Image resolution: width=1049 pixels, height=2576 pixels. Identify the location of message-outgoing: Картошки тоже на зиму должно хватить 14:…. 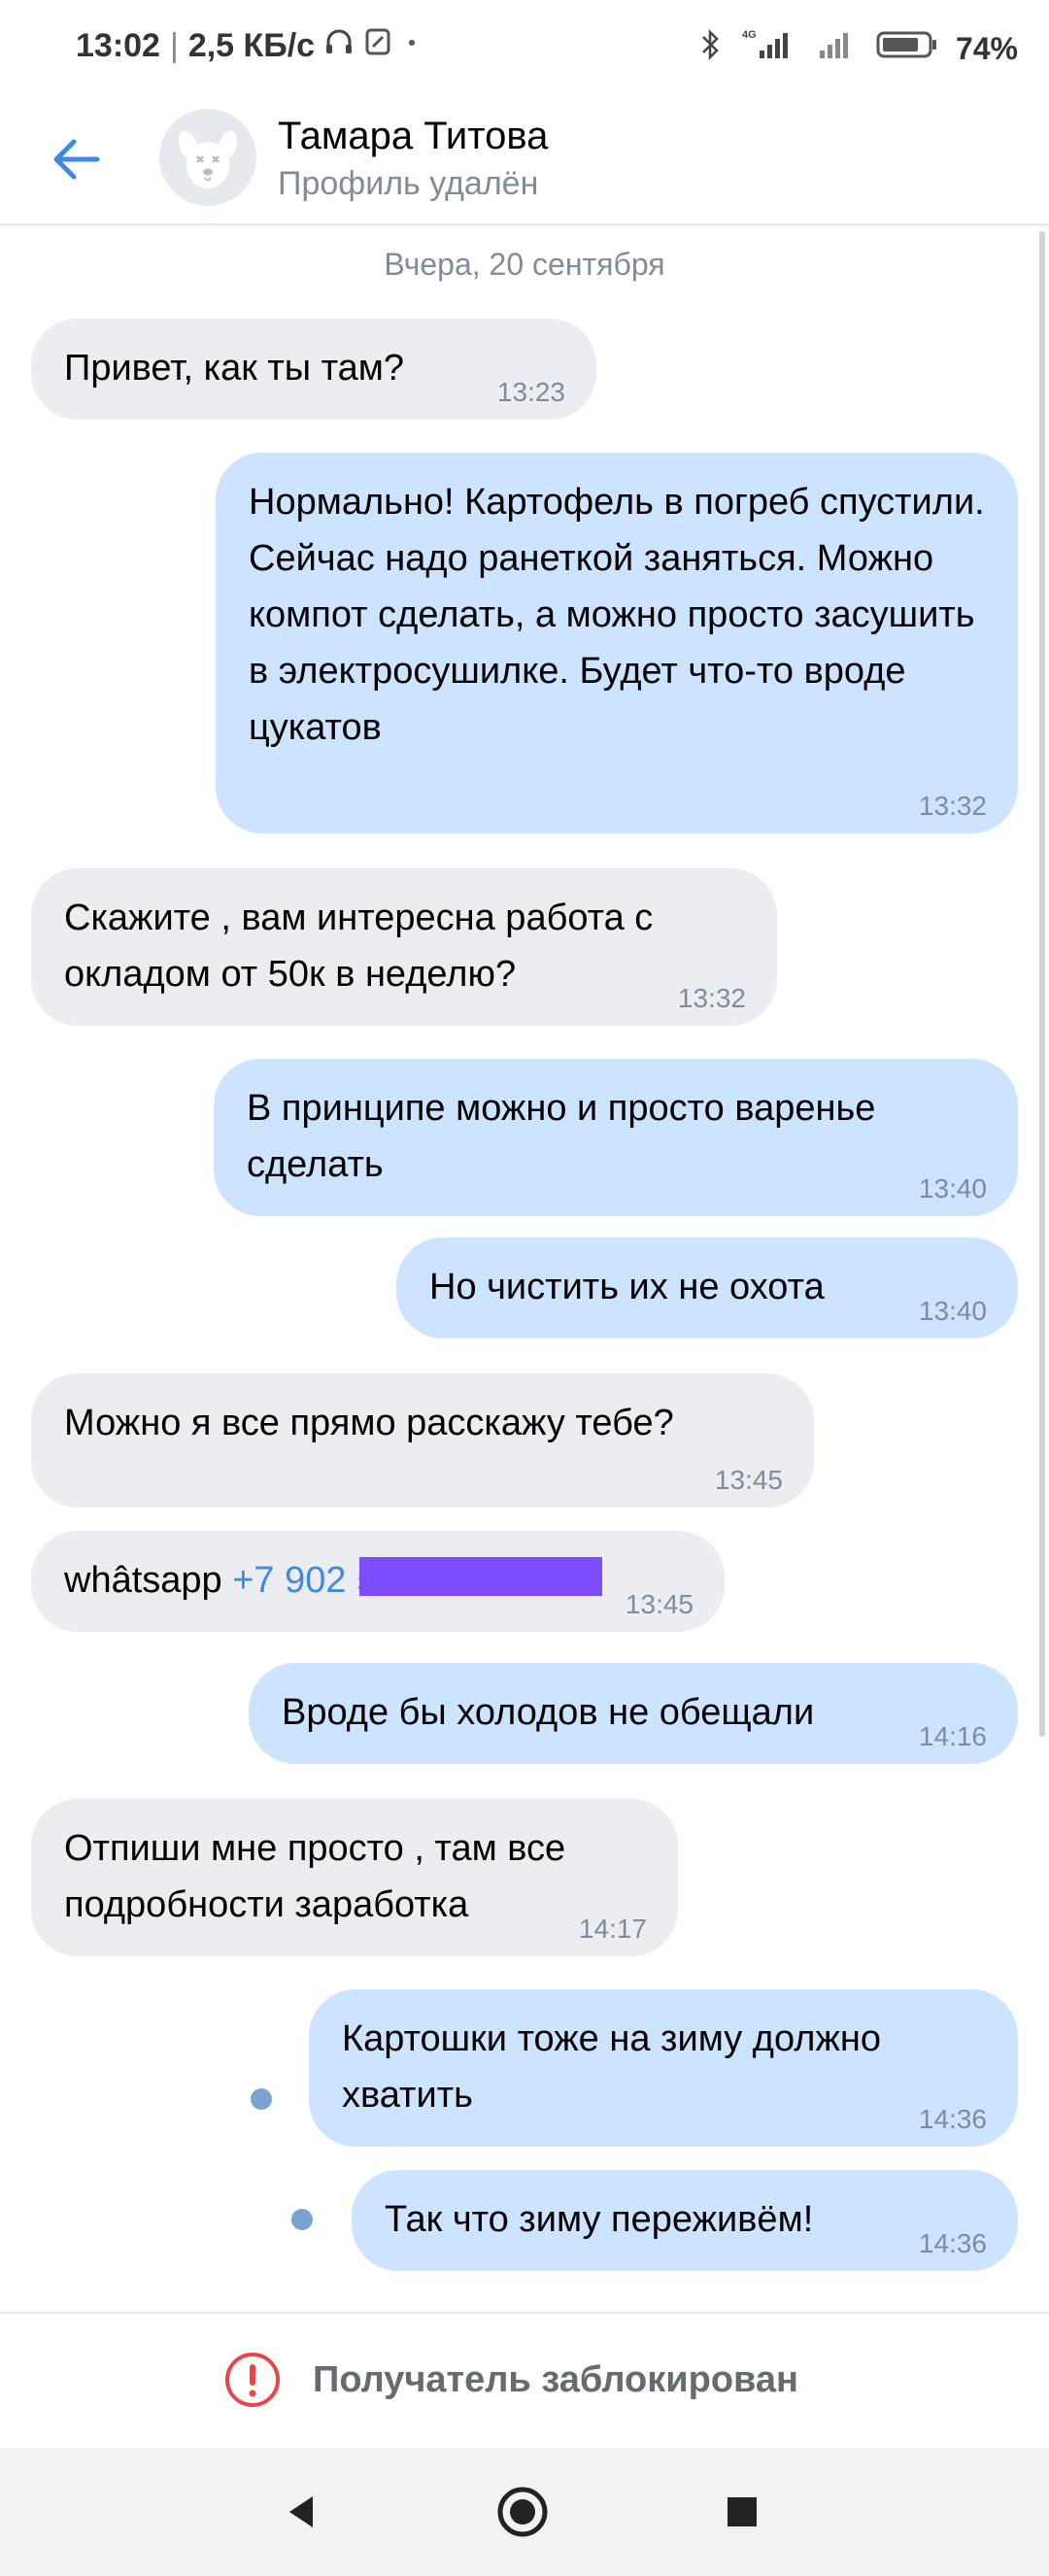
(663, 2068).